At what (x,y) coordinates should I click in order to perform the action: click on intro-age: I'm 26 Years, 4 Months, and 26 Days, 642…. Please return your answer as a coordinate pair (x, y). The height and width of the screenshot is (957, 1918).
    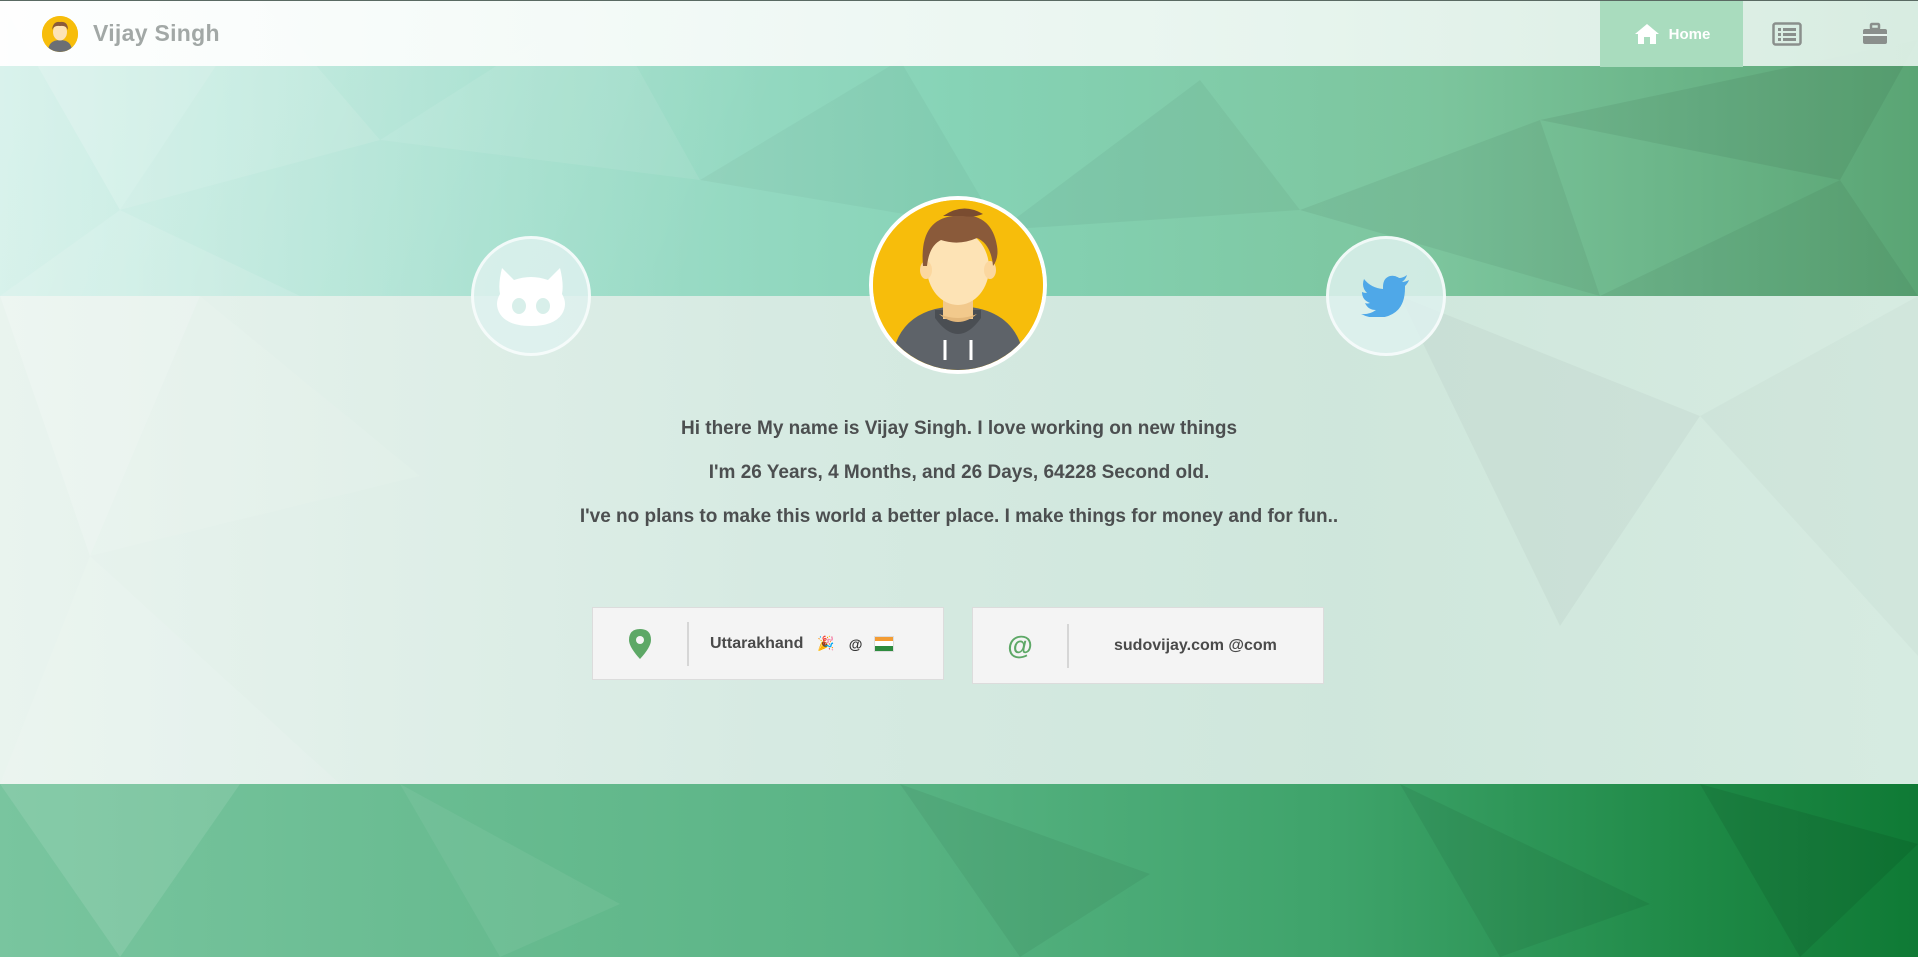
    Looking at the image, I should click on (959, 472).